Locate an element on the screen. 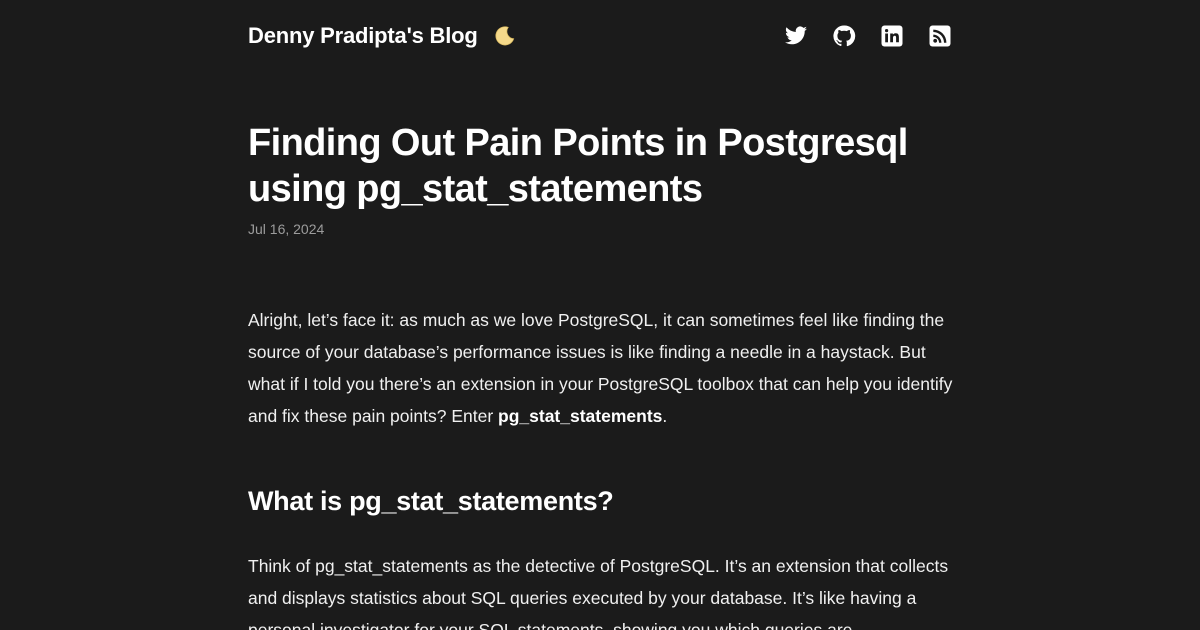 The height and width of the screenshot is (630, 1200). theme-toggle-button is located at coordinates (505, 36).